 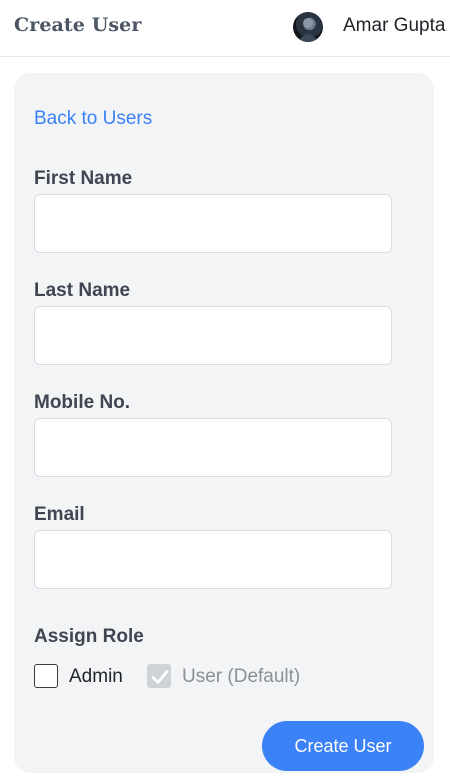 What do you see at coordinates (89, 636) in the screenshot?
I see `assign-role-label: Assign Role` at bounding box center [89, 636].